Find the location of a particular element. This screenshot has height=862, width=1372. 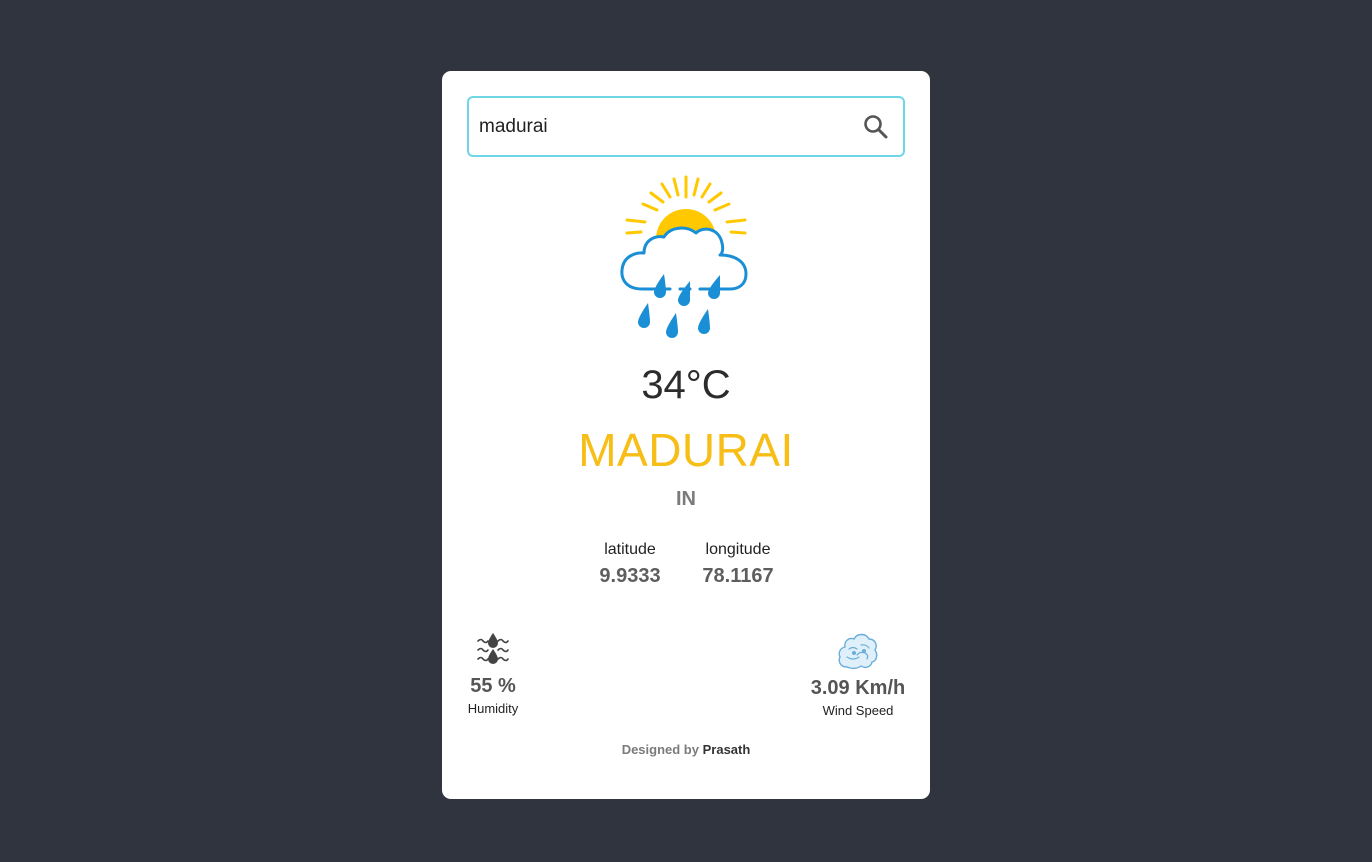

latitude-label: latitude is located at coordinates (630, 549).